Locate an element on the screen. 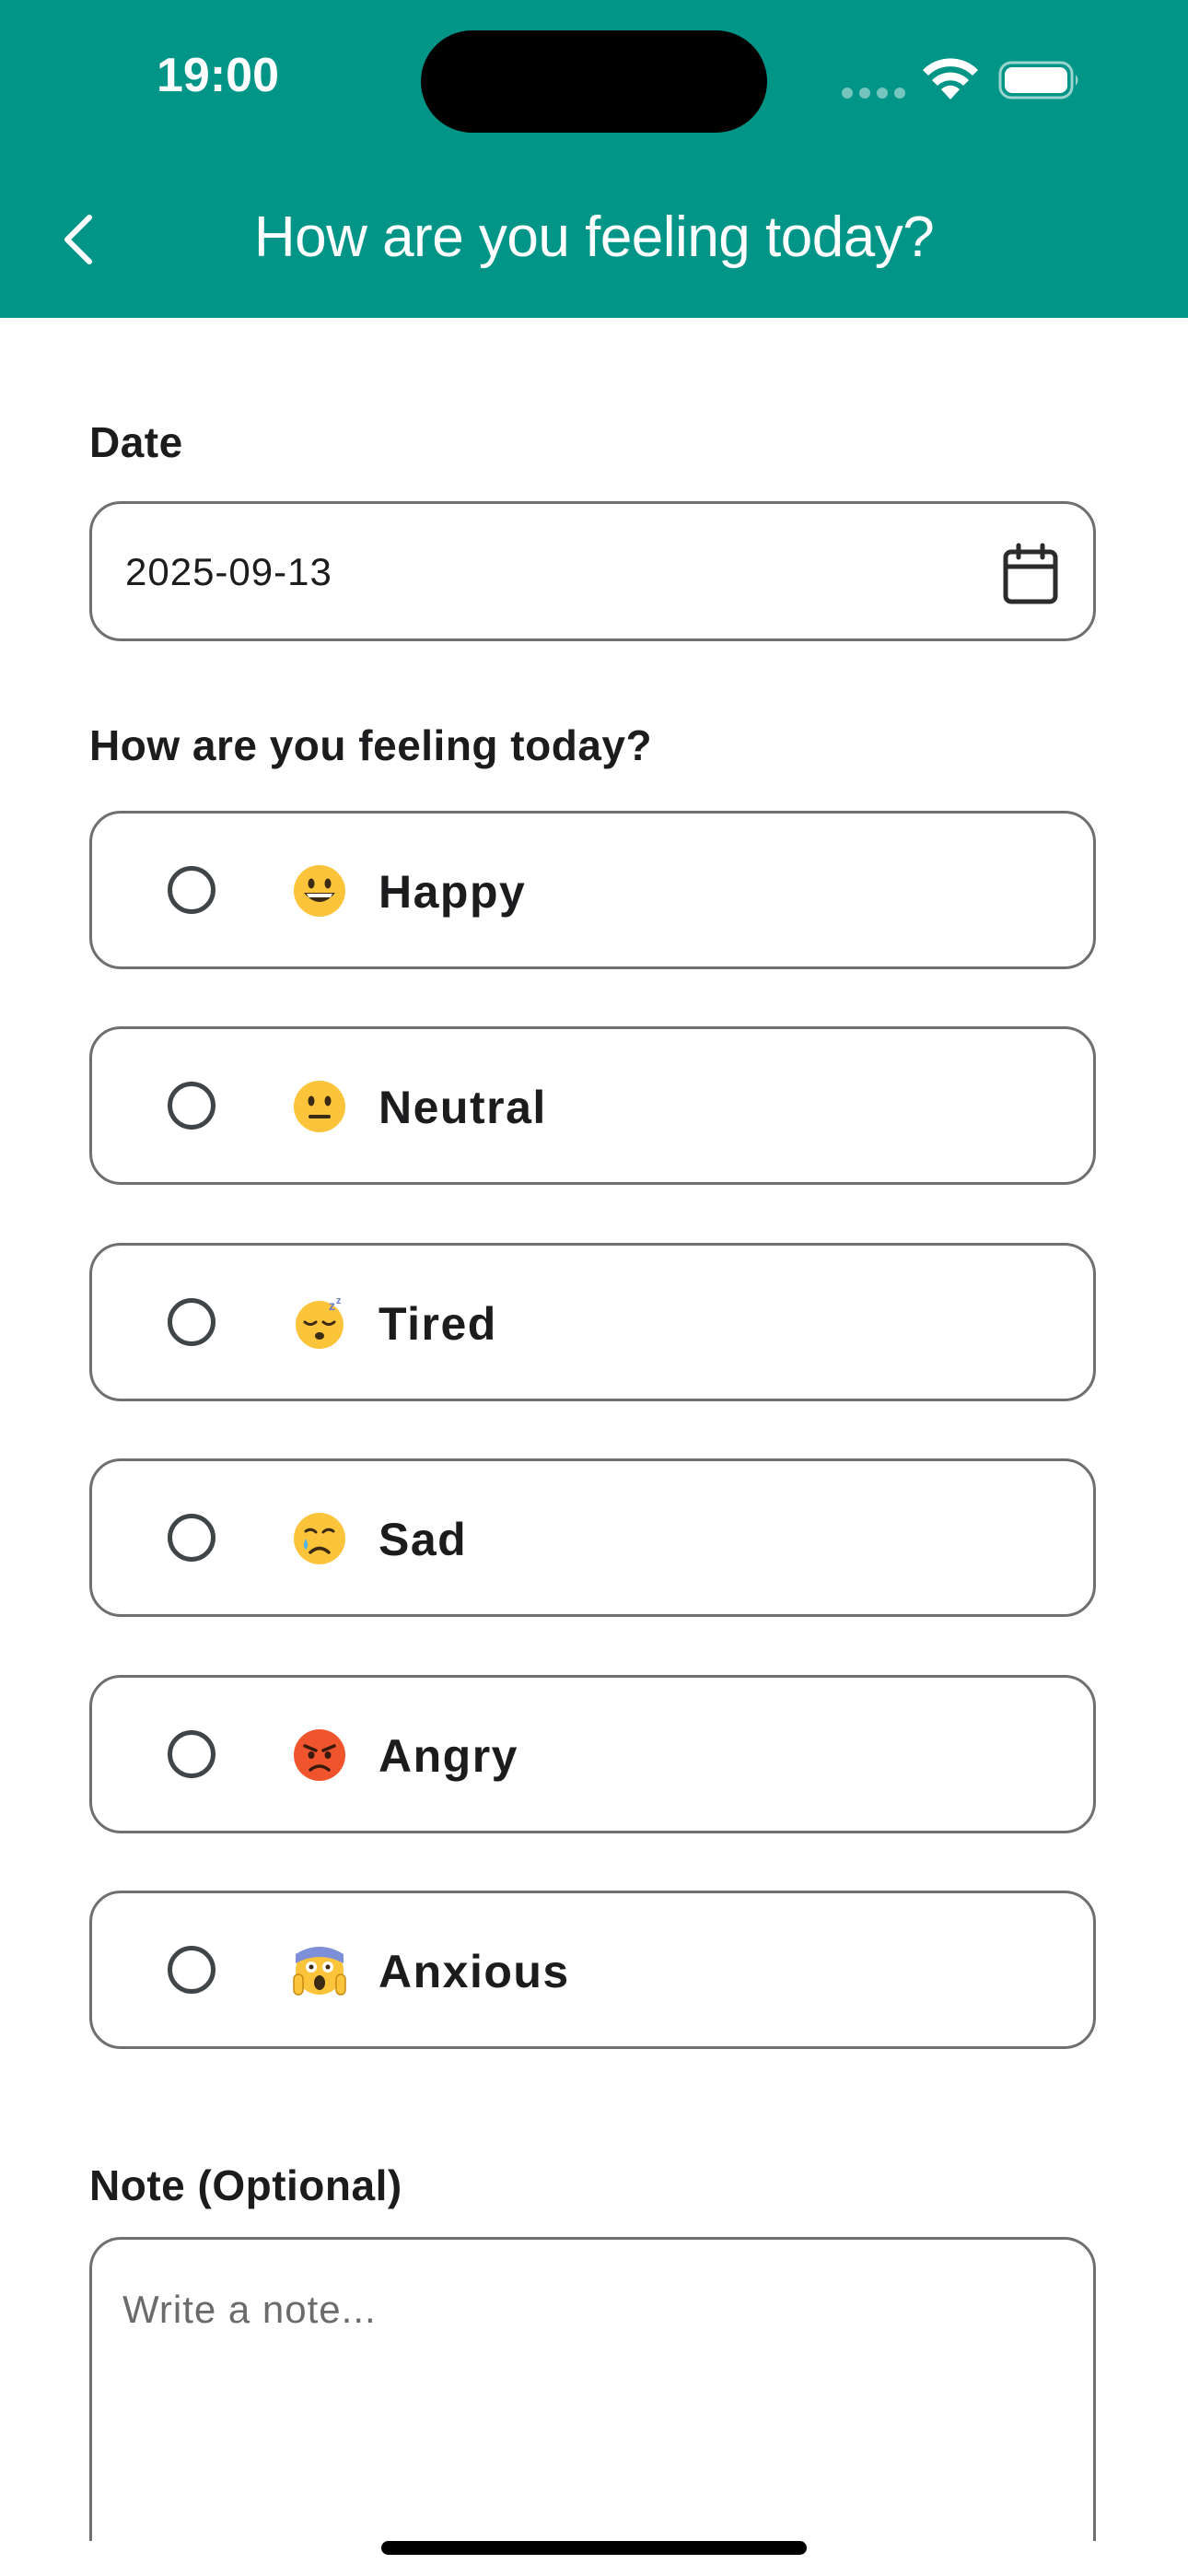 Image resolution: width=1188 pixels, height=2576 pixels. date-field: 2025-09-13 is located at coordinates (592, 571).